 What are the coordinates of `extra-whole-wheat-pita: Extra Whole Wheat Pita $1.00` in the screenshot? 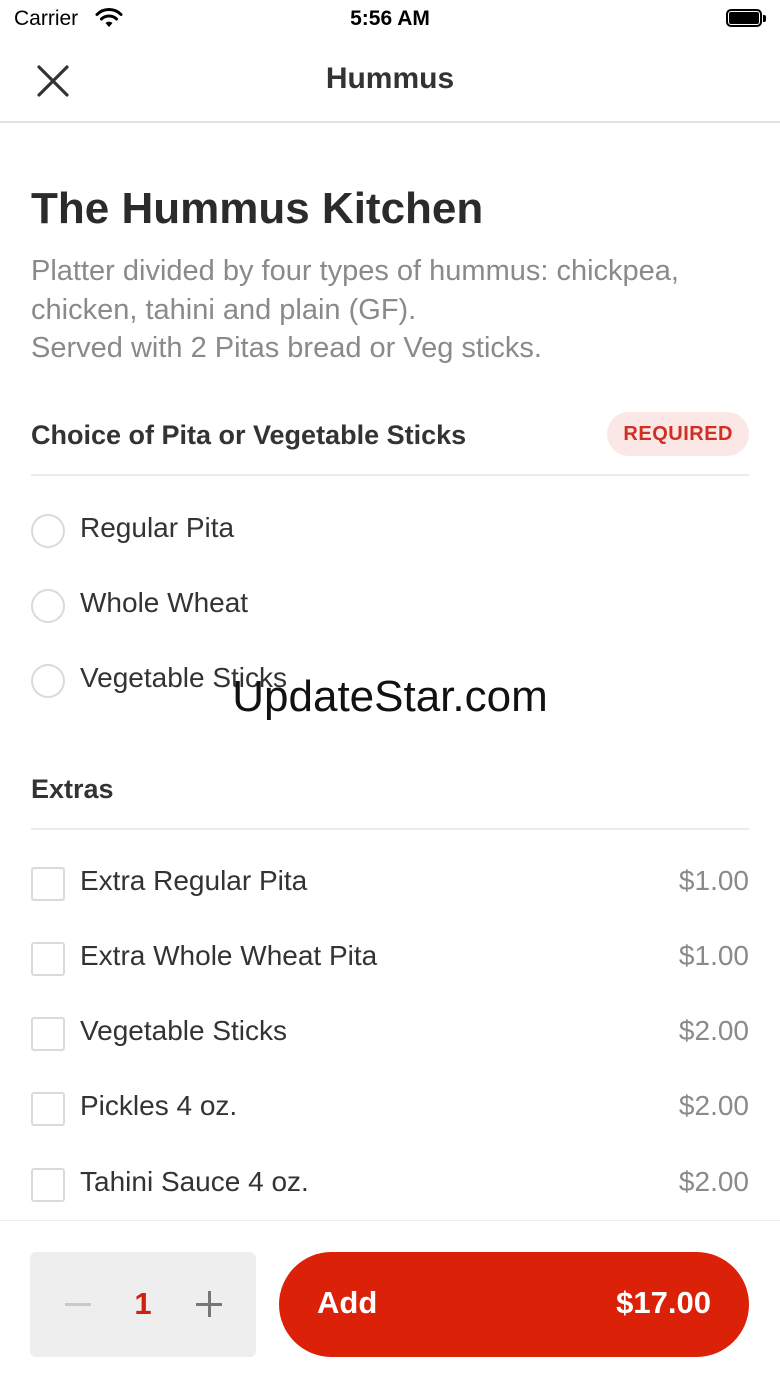 It's located at (390, 958).